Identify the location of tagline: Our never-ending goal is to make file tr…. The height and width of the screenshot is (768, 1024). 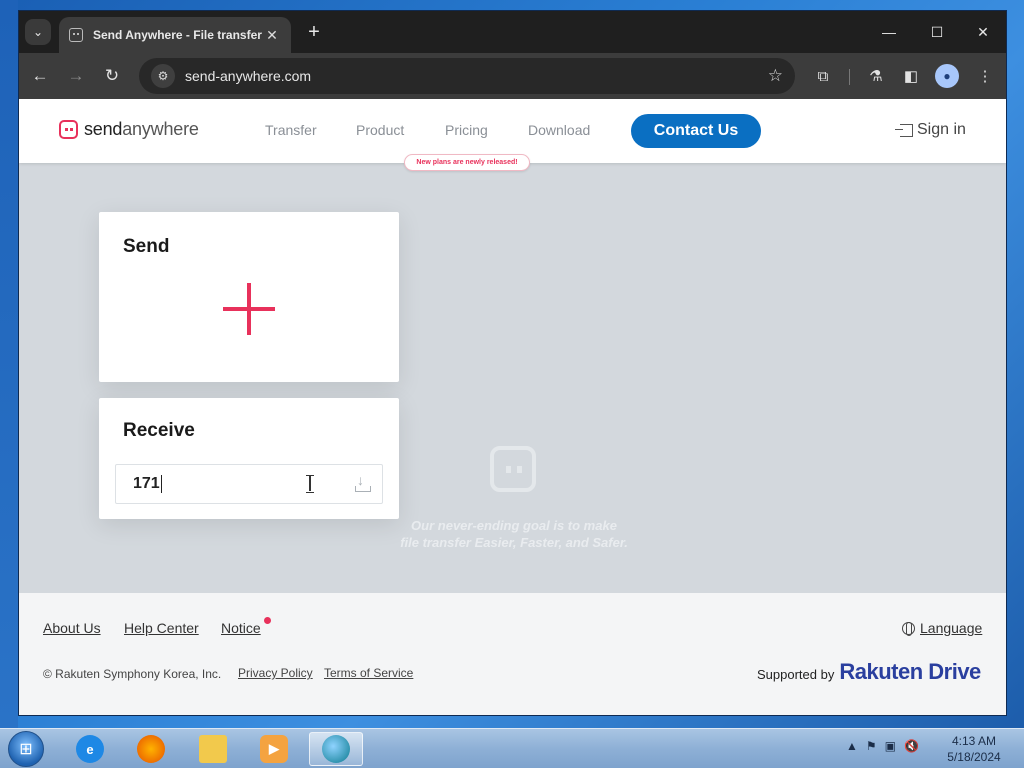
(514, 534).